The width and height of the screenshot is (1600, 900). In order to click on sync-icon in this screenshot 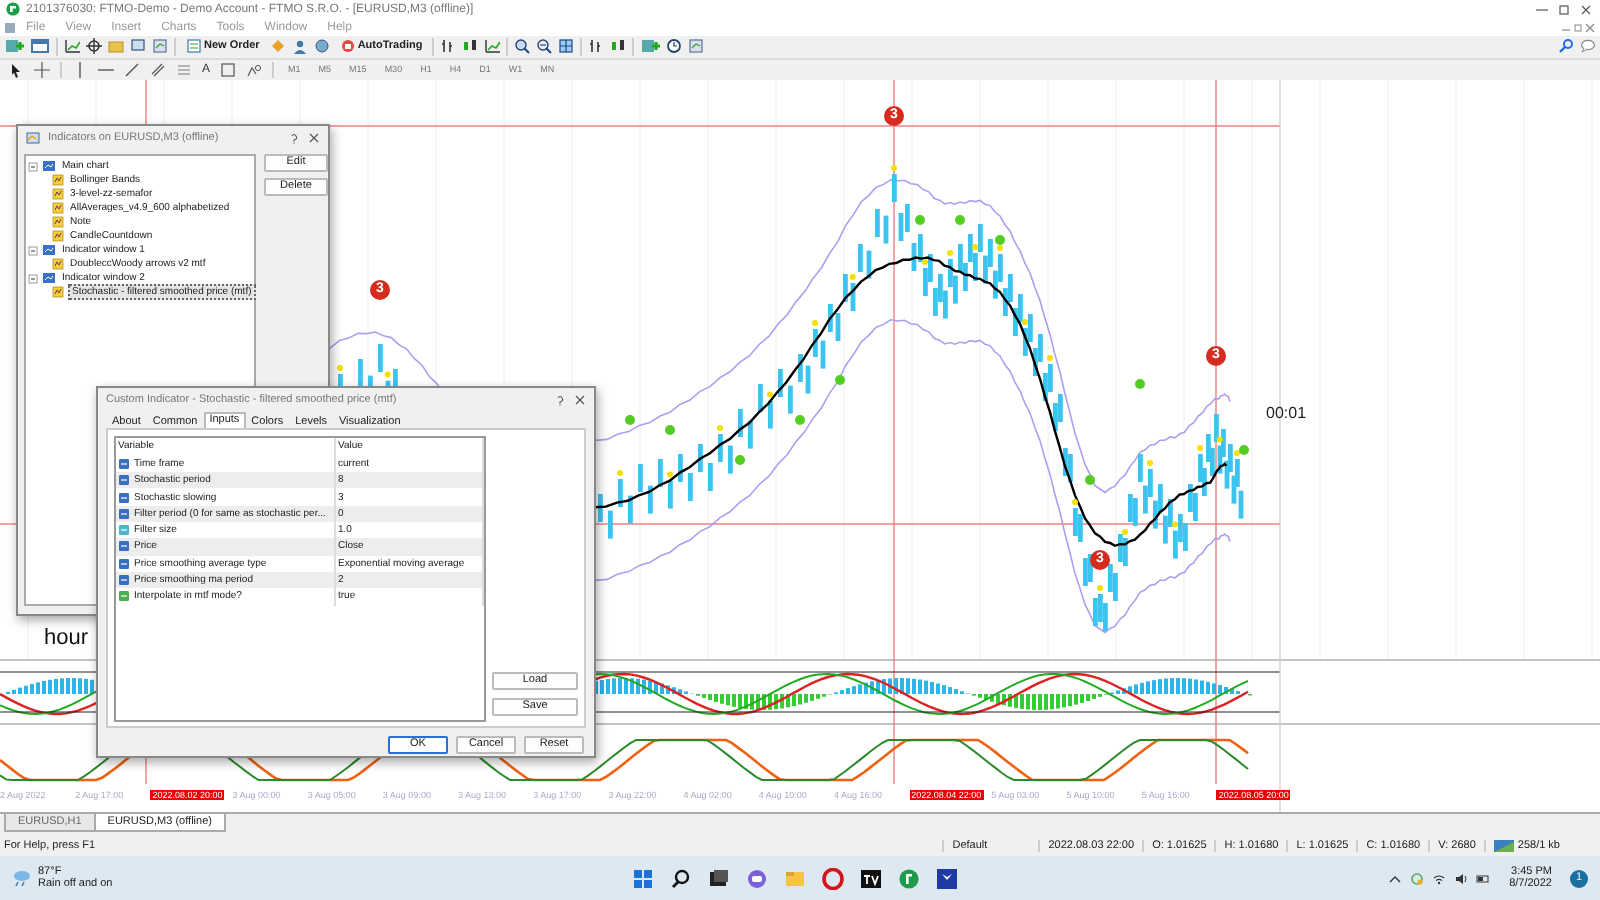, I will do `click(1416, 878)`.